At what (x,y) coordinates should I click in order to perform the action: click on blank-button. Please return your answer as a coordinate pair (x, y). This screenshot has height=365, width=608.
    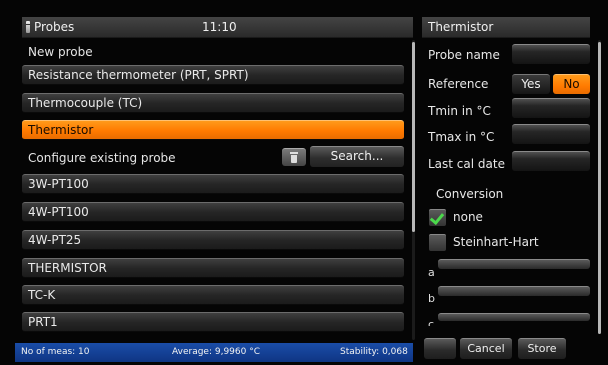
    Looking at the image, I should click on (440, 348).